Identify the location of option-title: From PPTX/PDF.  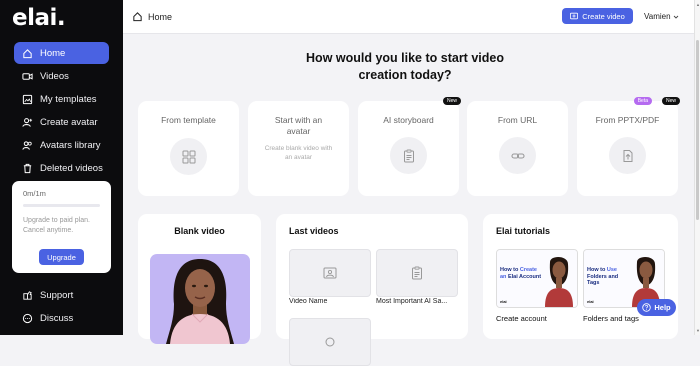
(627, 120).